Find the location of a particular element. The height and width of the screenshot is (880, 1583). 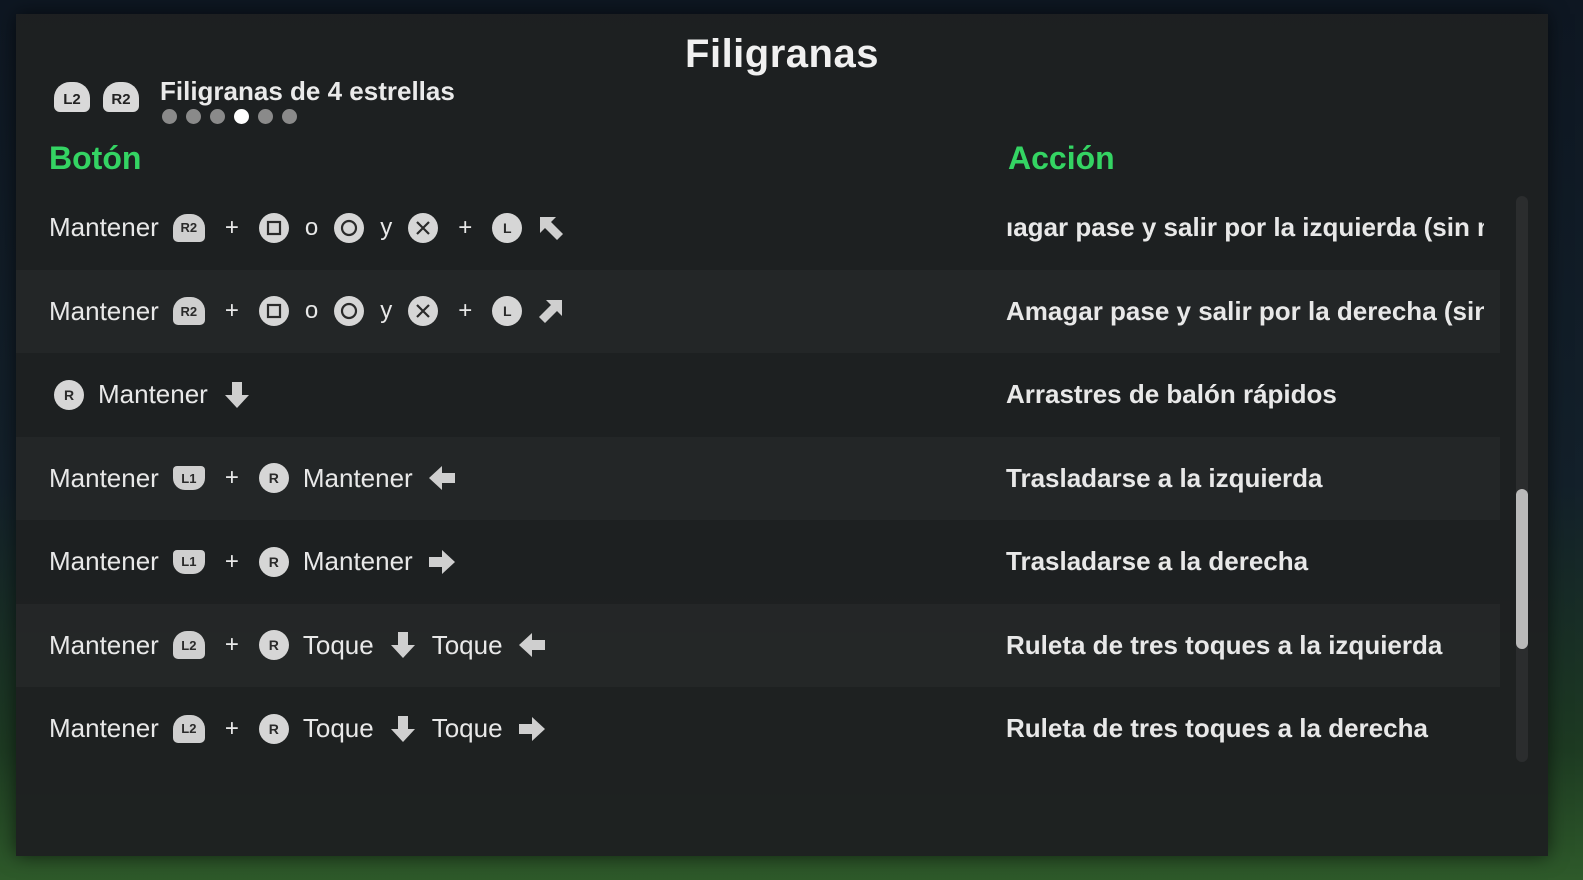

arrow-up-right-icon is located at coordinates (551, 311).